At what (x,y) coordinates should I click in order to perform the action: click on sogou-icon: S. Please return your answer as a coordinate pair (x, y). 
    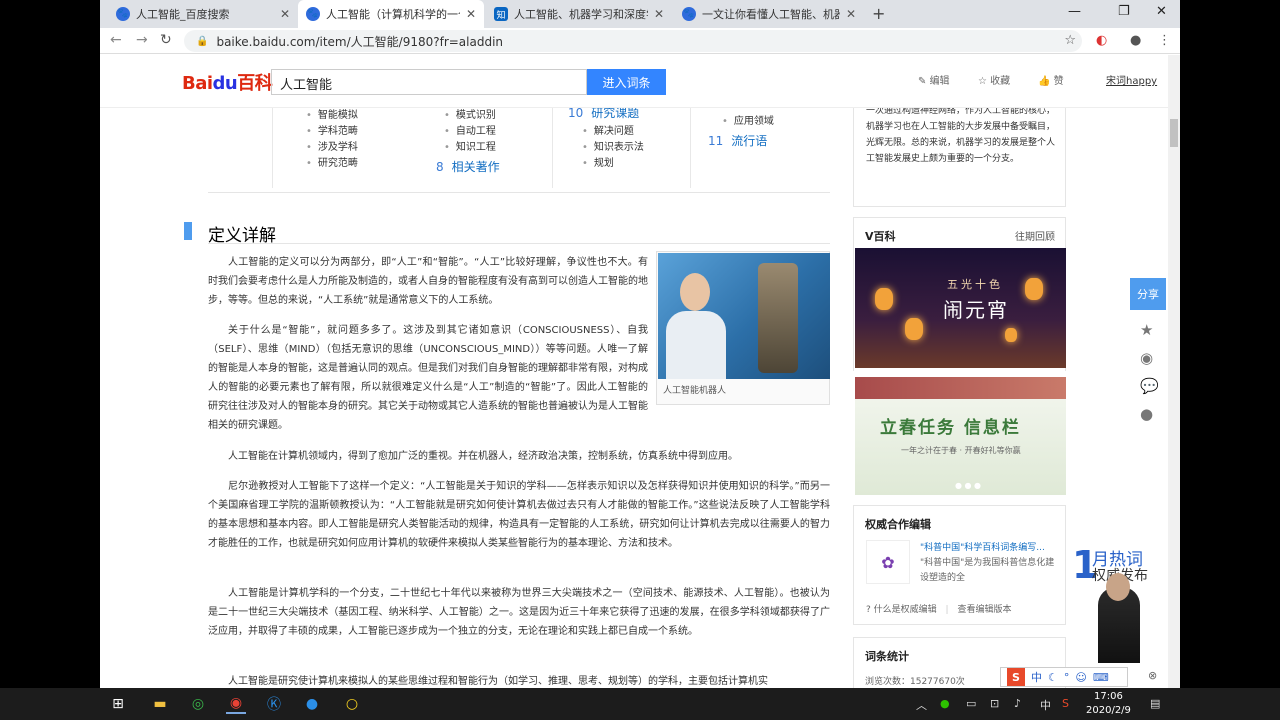
    Looking at the image, I should click on (1016, 677).